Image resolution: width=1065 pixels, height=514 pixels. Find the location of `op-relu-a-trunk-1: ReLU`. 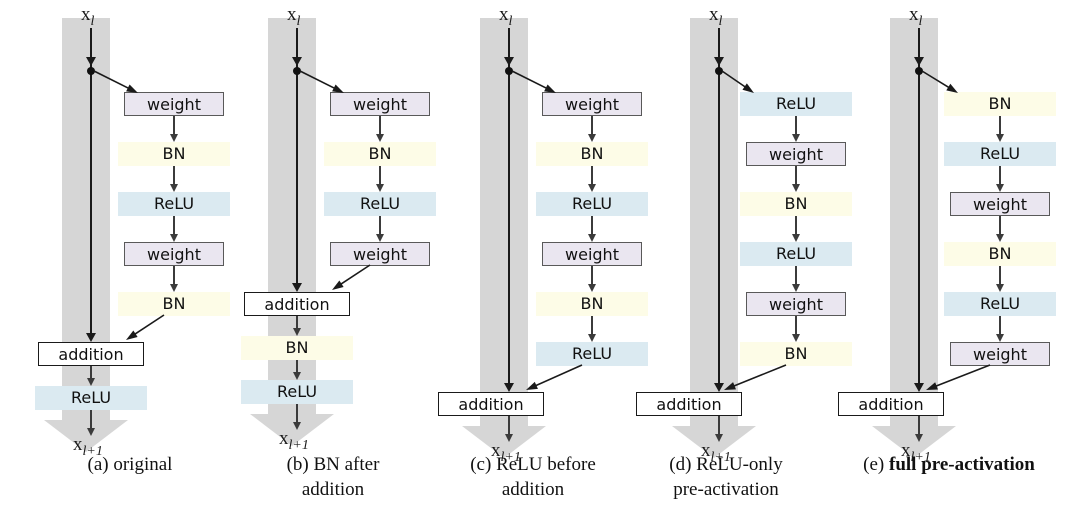

op-relu-a-trunk-1: ReLU is located at coordinates (91, 398).